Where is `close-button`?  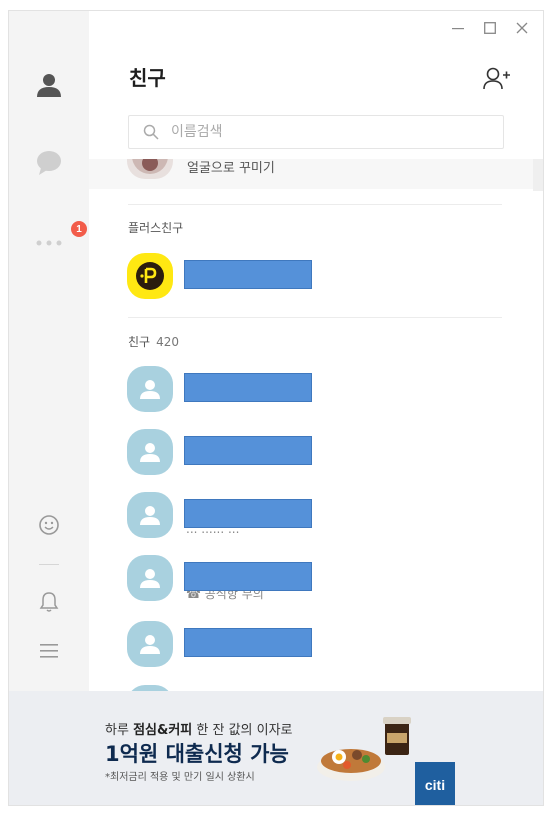
close-button is located at coordinates (522, 28).